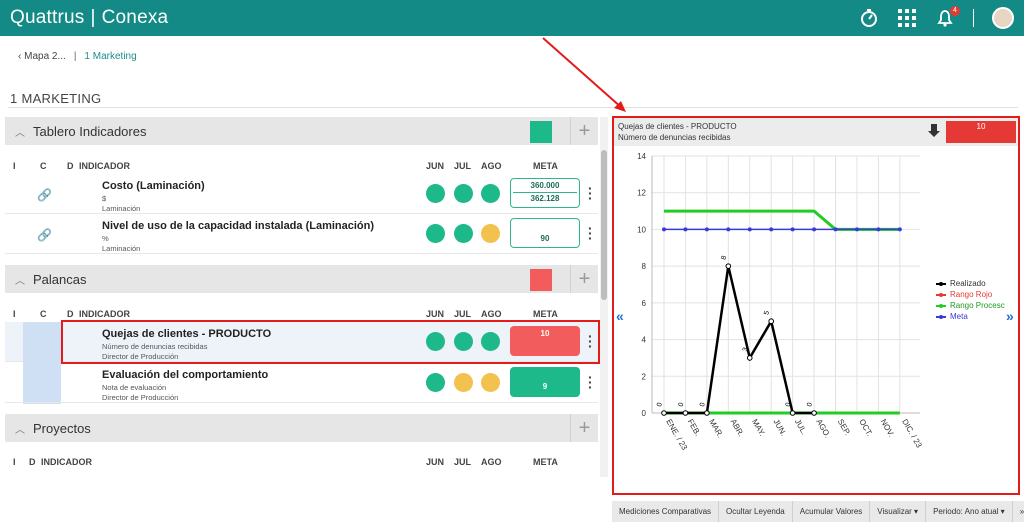 This screenshot has width=1024, height=522. What do you see at coordinates (865, 428) in the screenshot?
I see `x-tick-label: OCT.` at bounding box center [865, 428].